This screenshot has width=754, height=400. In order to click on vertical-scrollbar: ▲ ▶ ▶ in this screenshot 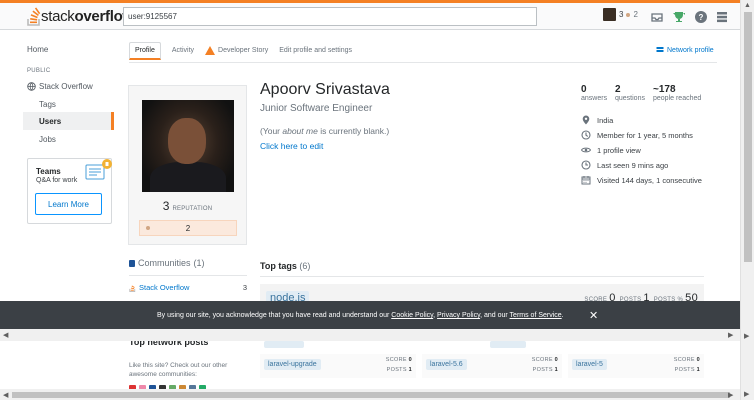, I will do `click(747, 200)`.